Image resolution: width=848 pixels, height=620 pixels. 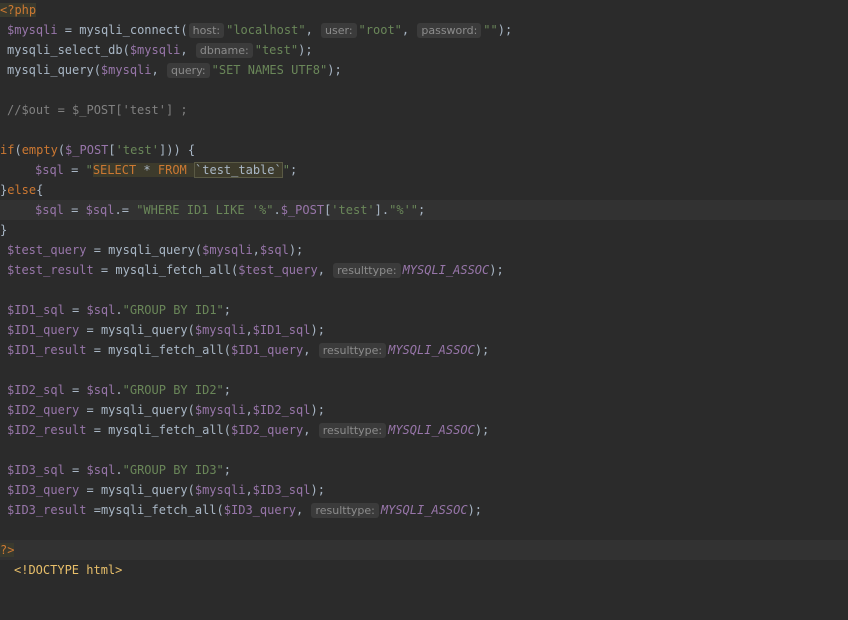 What do you see at coordinates (173, 470) in the screenshot?
I see `string-literal: "GROUP BY ID3"` at bounding box center [173, 470].